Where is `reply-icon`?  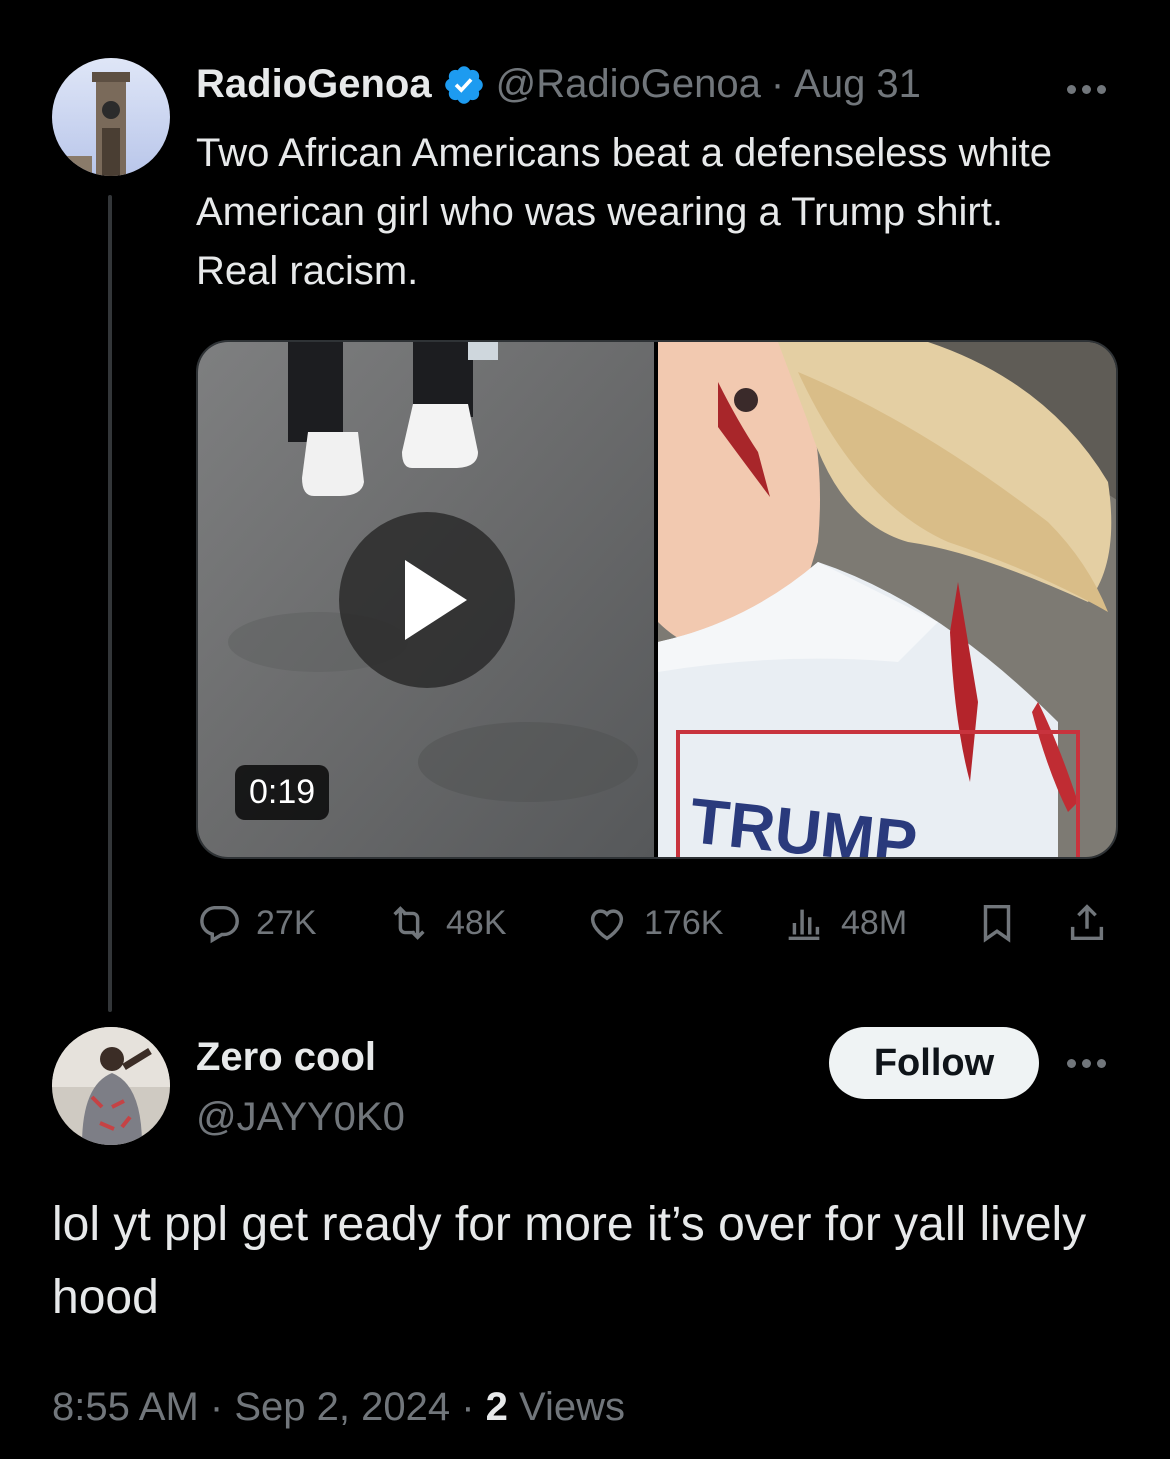
reply-icon is located at coordinates (219, 924).